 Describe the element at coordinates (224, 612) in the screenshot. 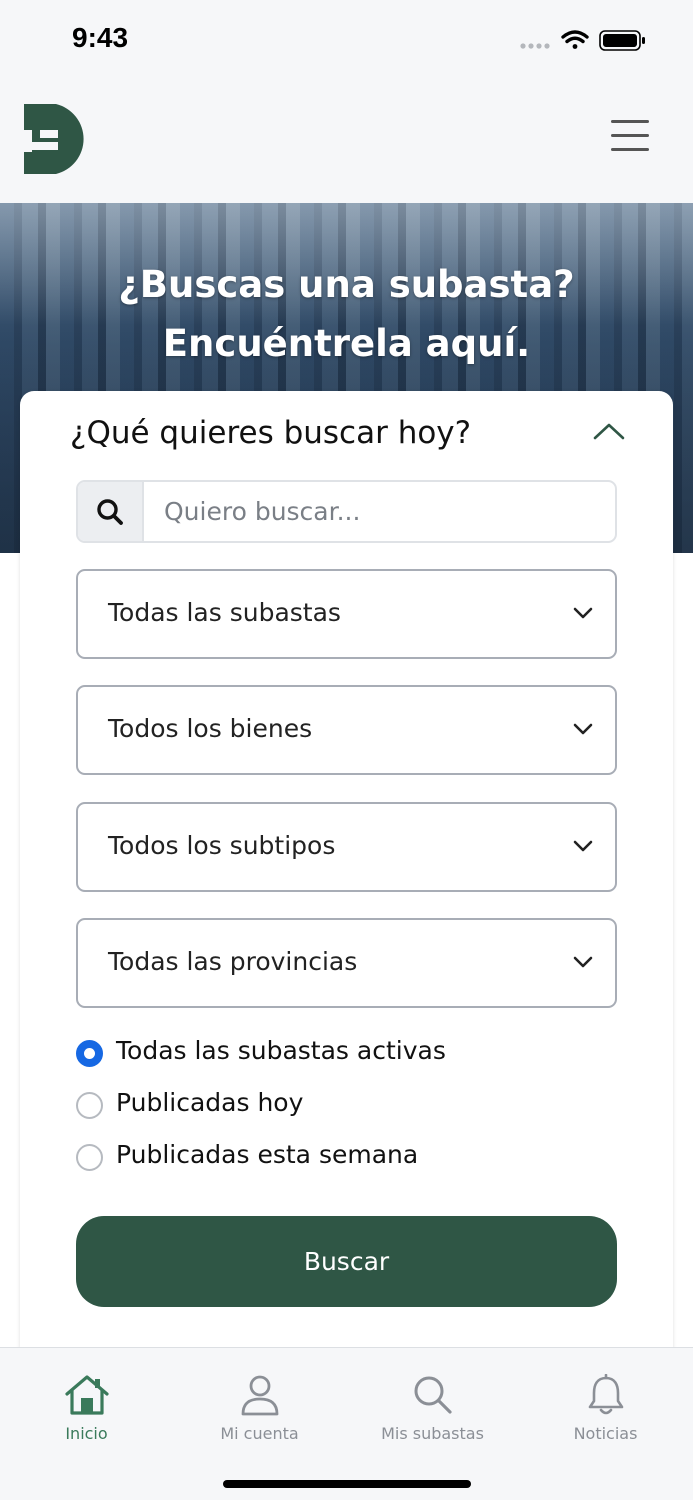

I see `select-value: Todas las subastas` at that location.